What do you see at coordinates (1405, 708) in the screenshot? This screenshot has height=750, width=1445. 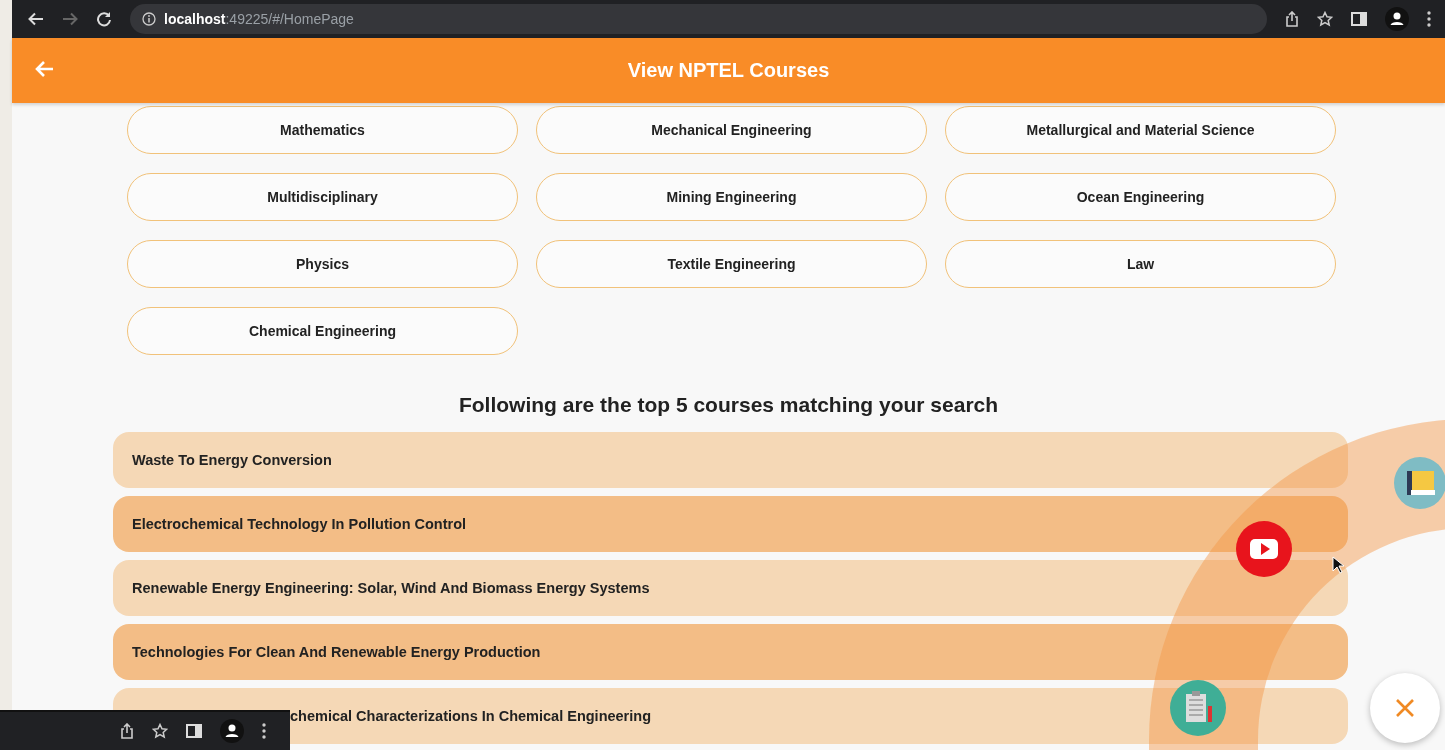 I see `close-icon` at bounding box center [1405, 708].